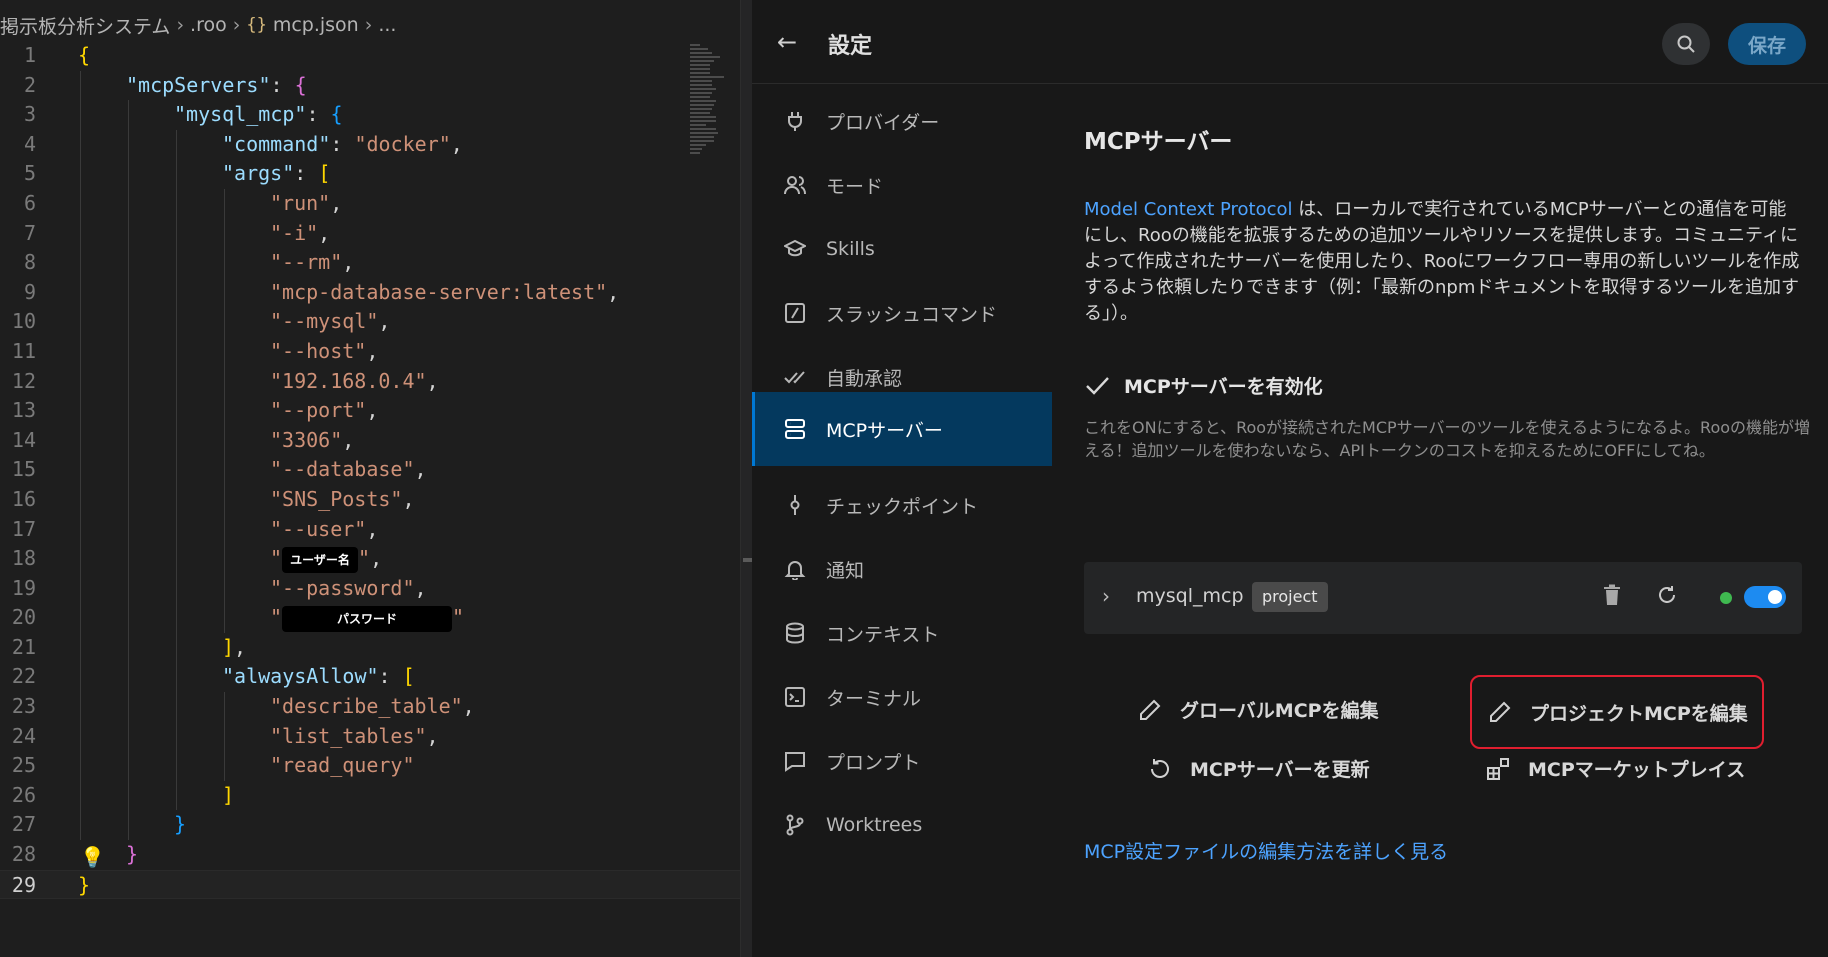 This screenshot has width=1828, height=957. I want to click on server-enabled-toggle, so click(1765, 597).